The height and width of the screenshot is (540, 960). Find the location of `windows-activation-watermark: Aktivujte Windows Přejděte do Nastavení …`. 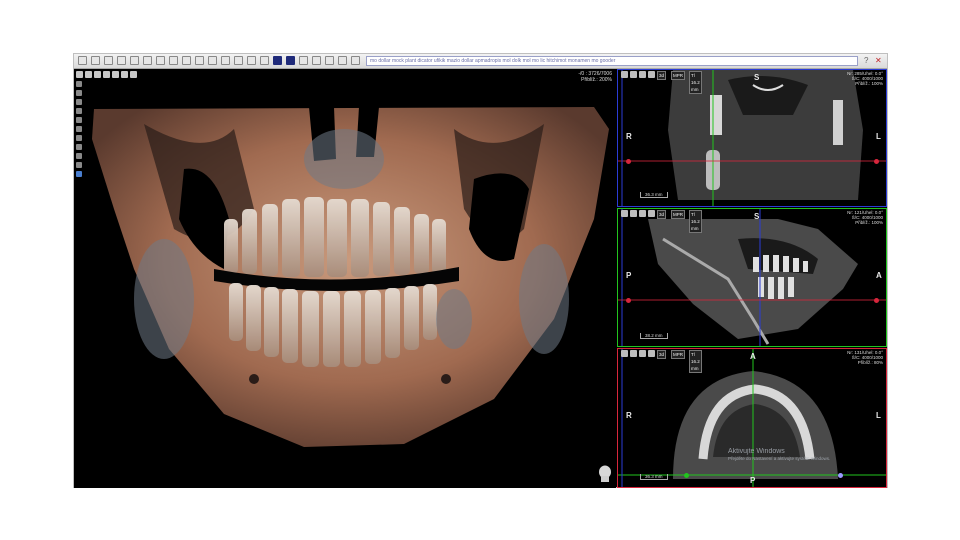

windows-activation-watermark: Aktivujte Windows Přejděte do Nastavení … is located at coordinates (779, 454).